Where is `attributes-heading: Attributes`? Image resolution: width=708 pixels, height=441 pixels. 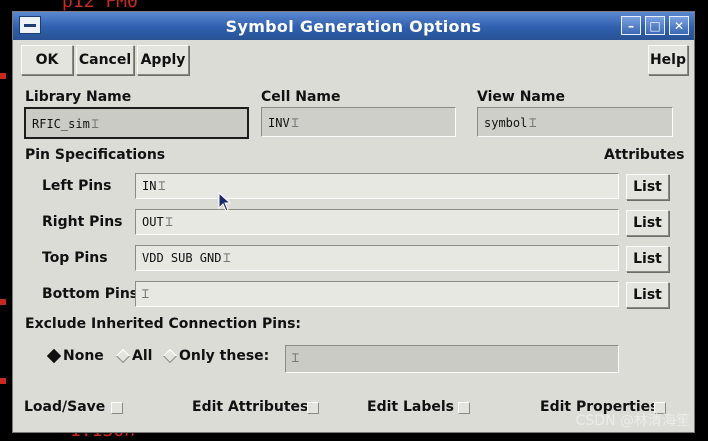
attributes-heading: Attributes is located at coordinates (644, 155).